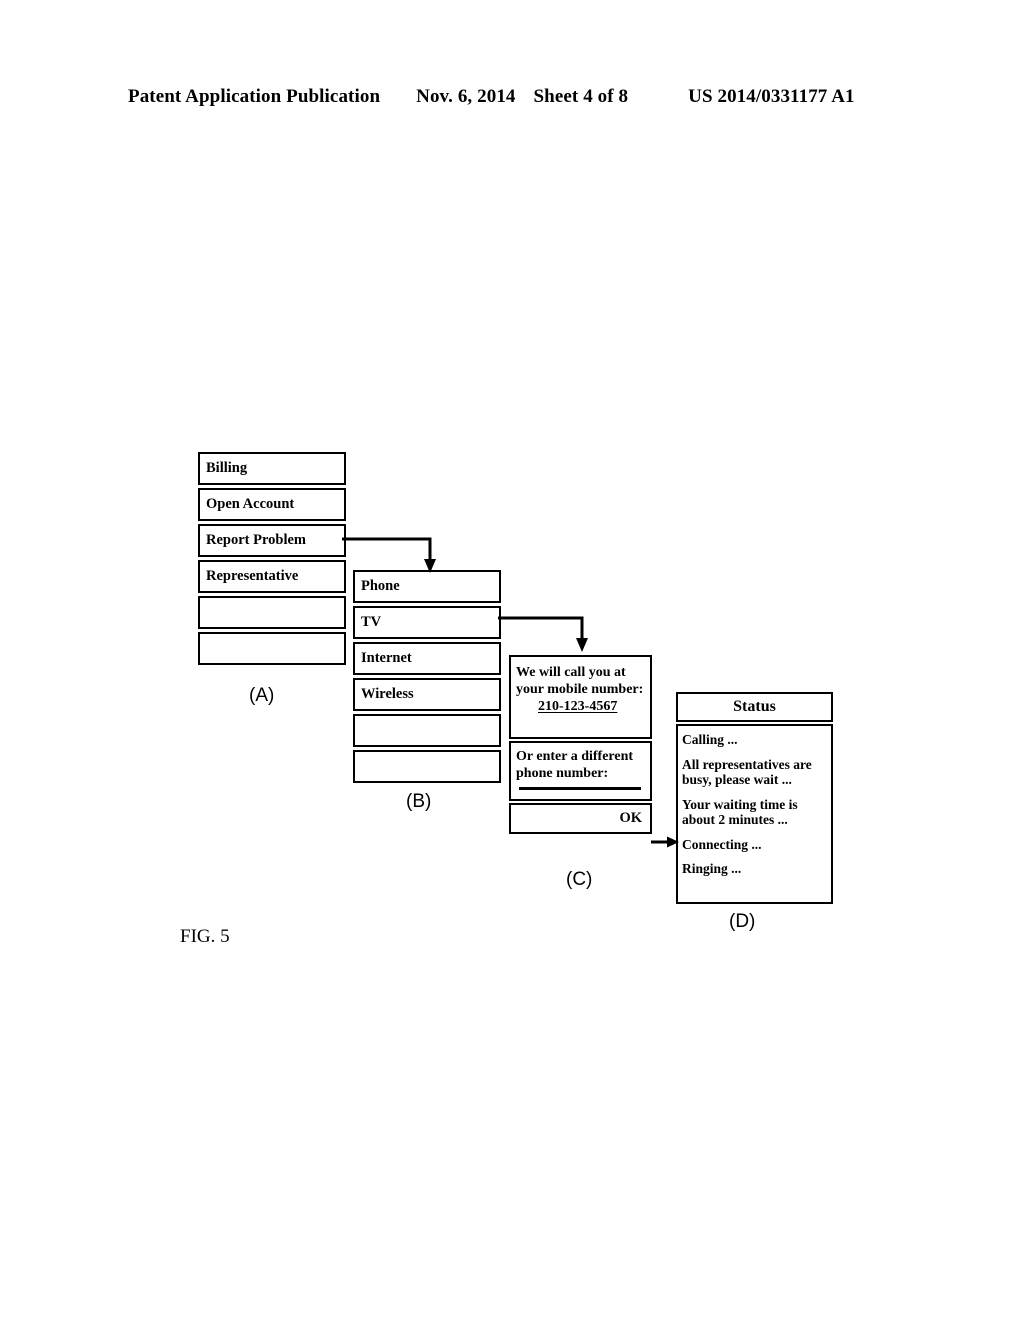  What do you see at coordinates (371, 621) in the screenshot?
I see `menu-item-label: TV` at bounding box center [371, 621].